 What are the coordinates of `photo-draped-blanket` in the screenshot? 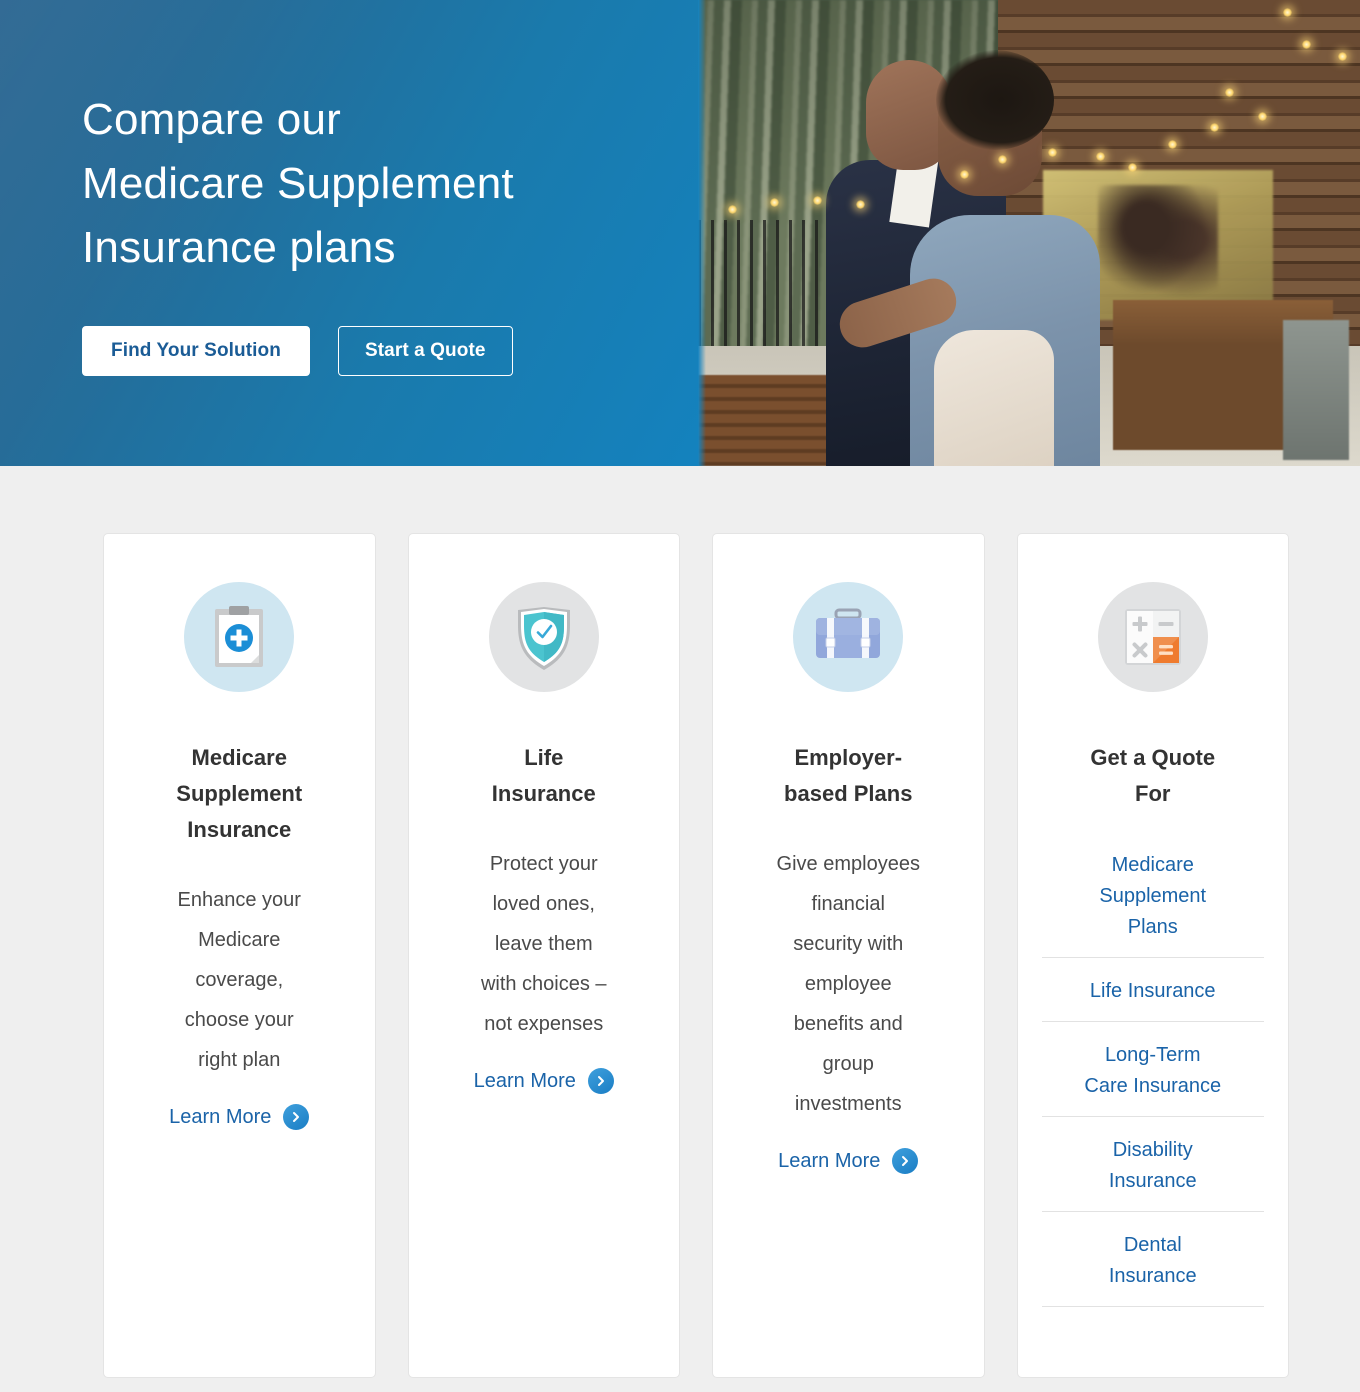 It's located at (1316, 390).